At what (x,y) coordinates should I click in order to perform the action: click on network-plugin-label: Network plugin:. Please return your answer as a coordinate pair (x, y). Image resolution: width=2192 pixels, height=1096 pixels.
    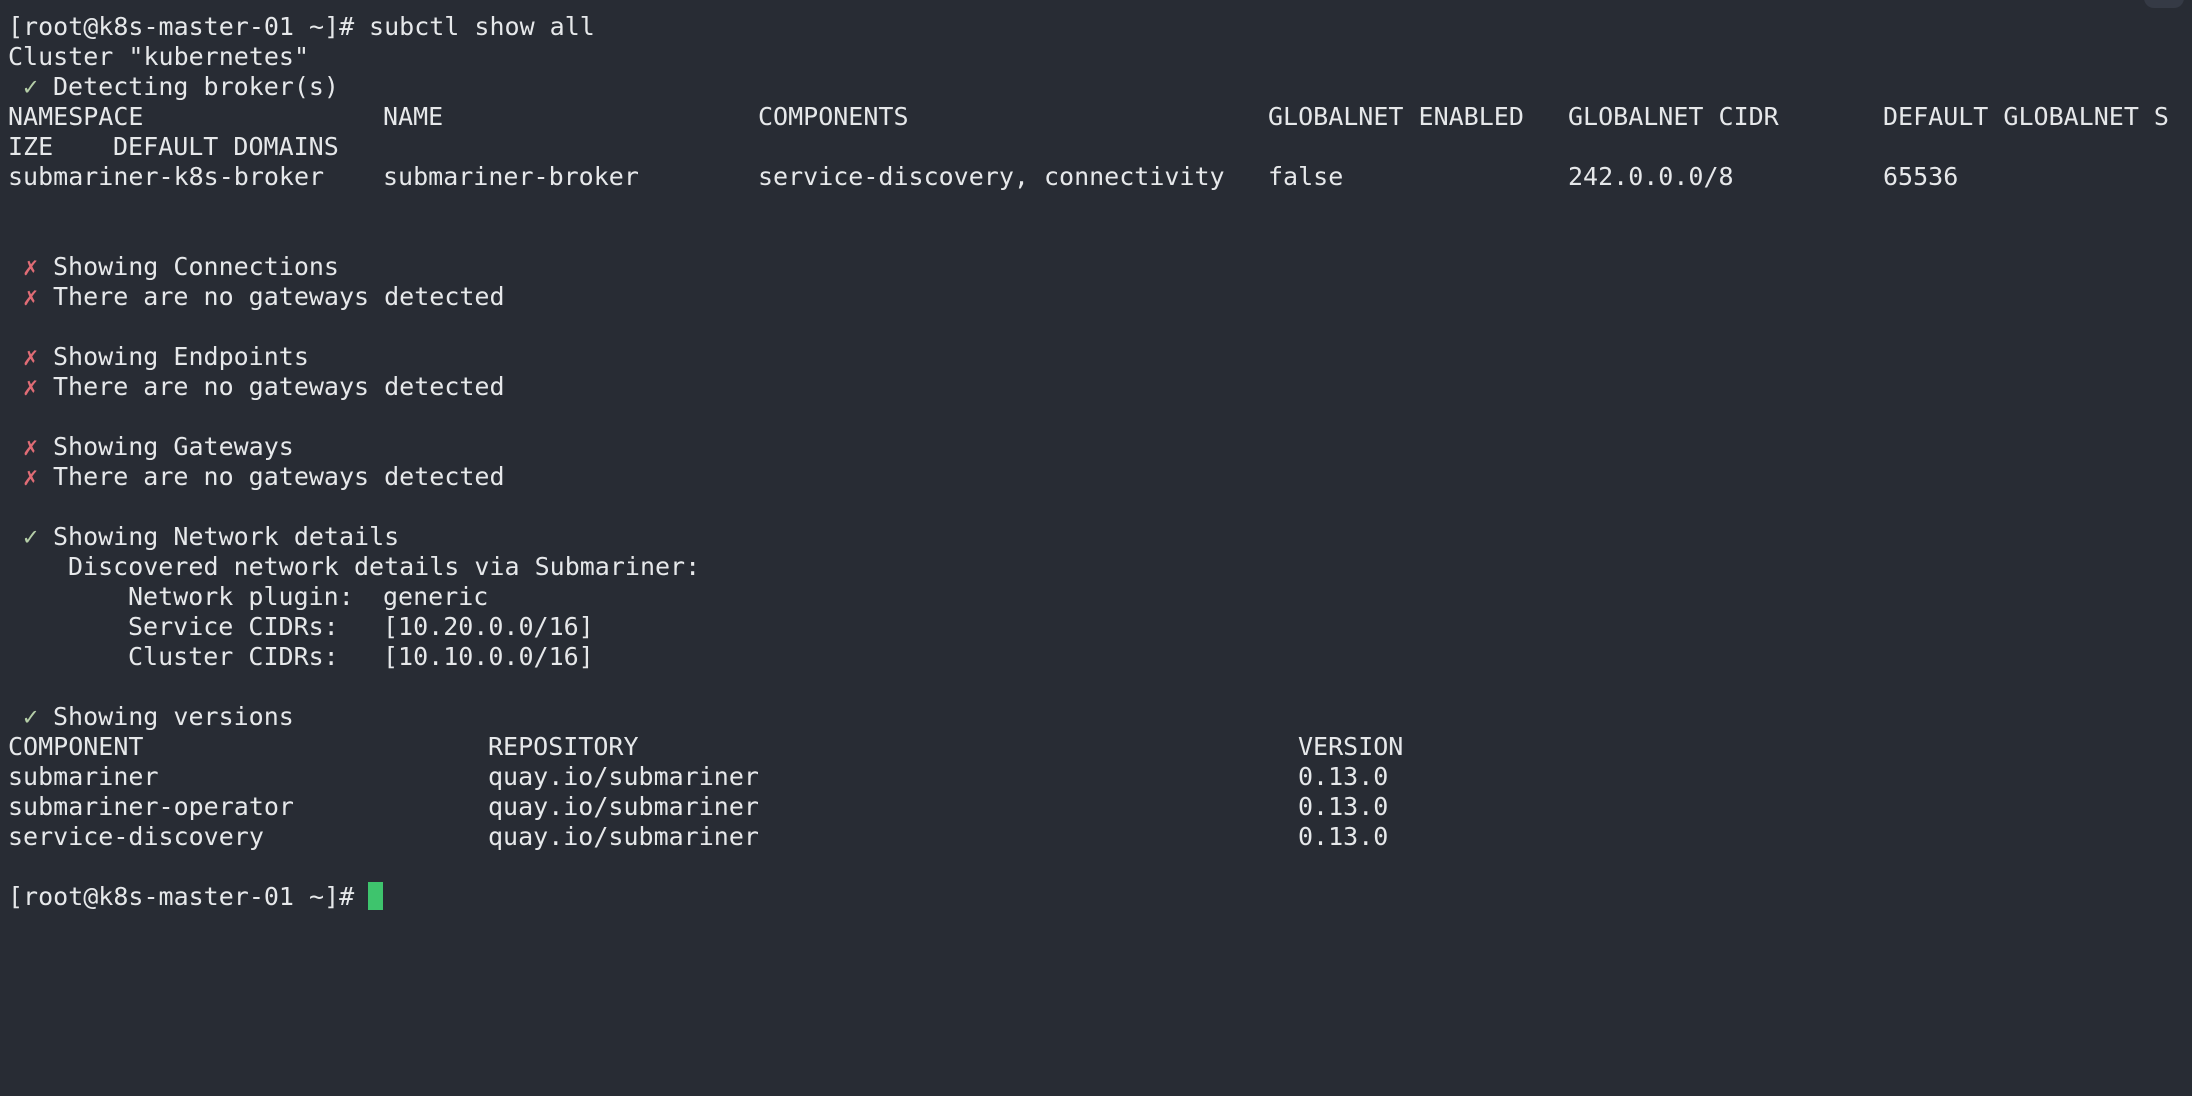
    Looking at the image, I should click on (241, 596).